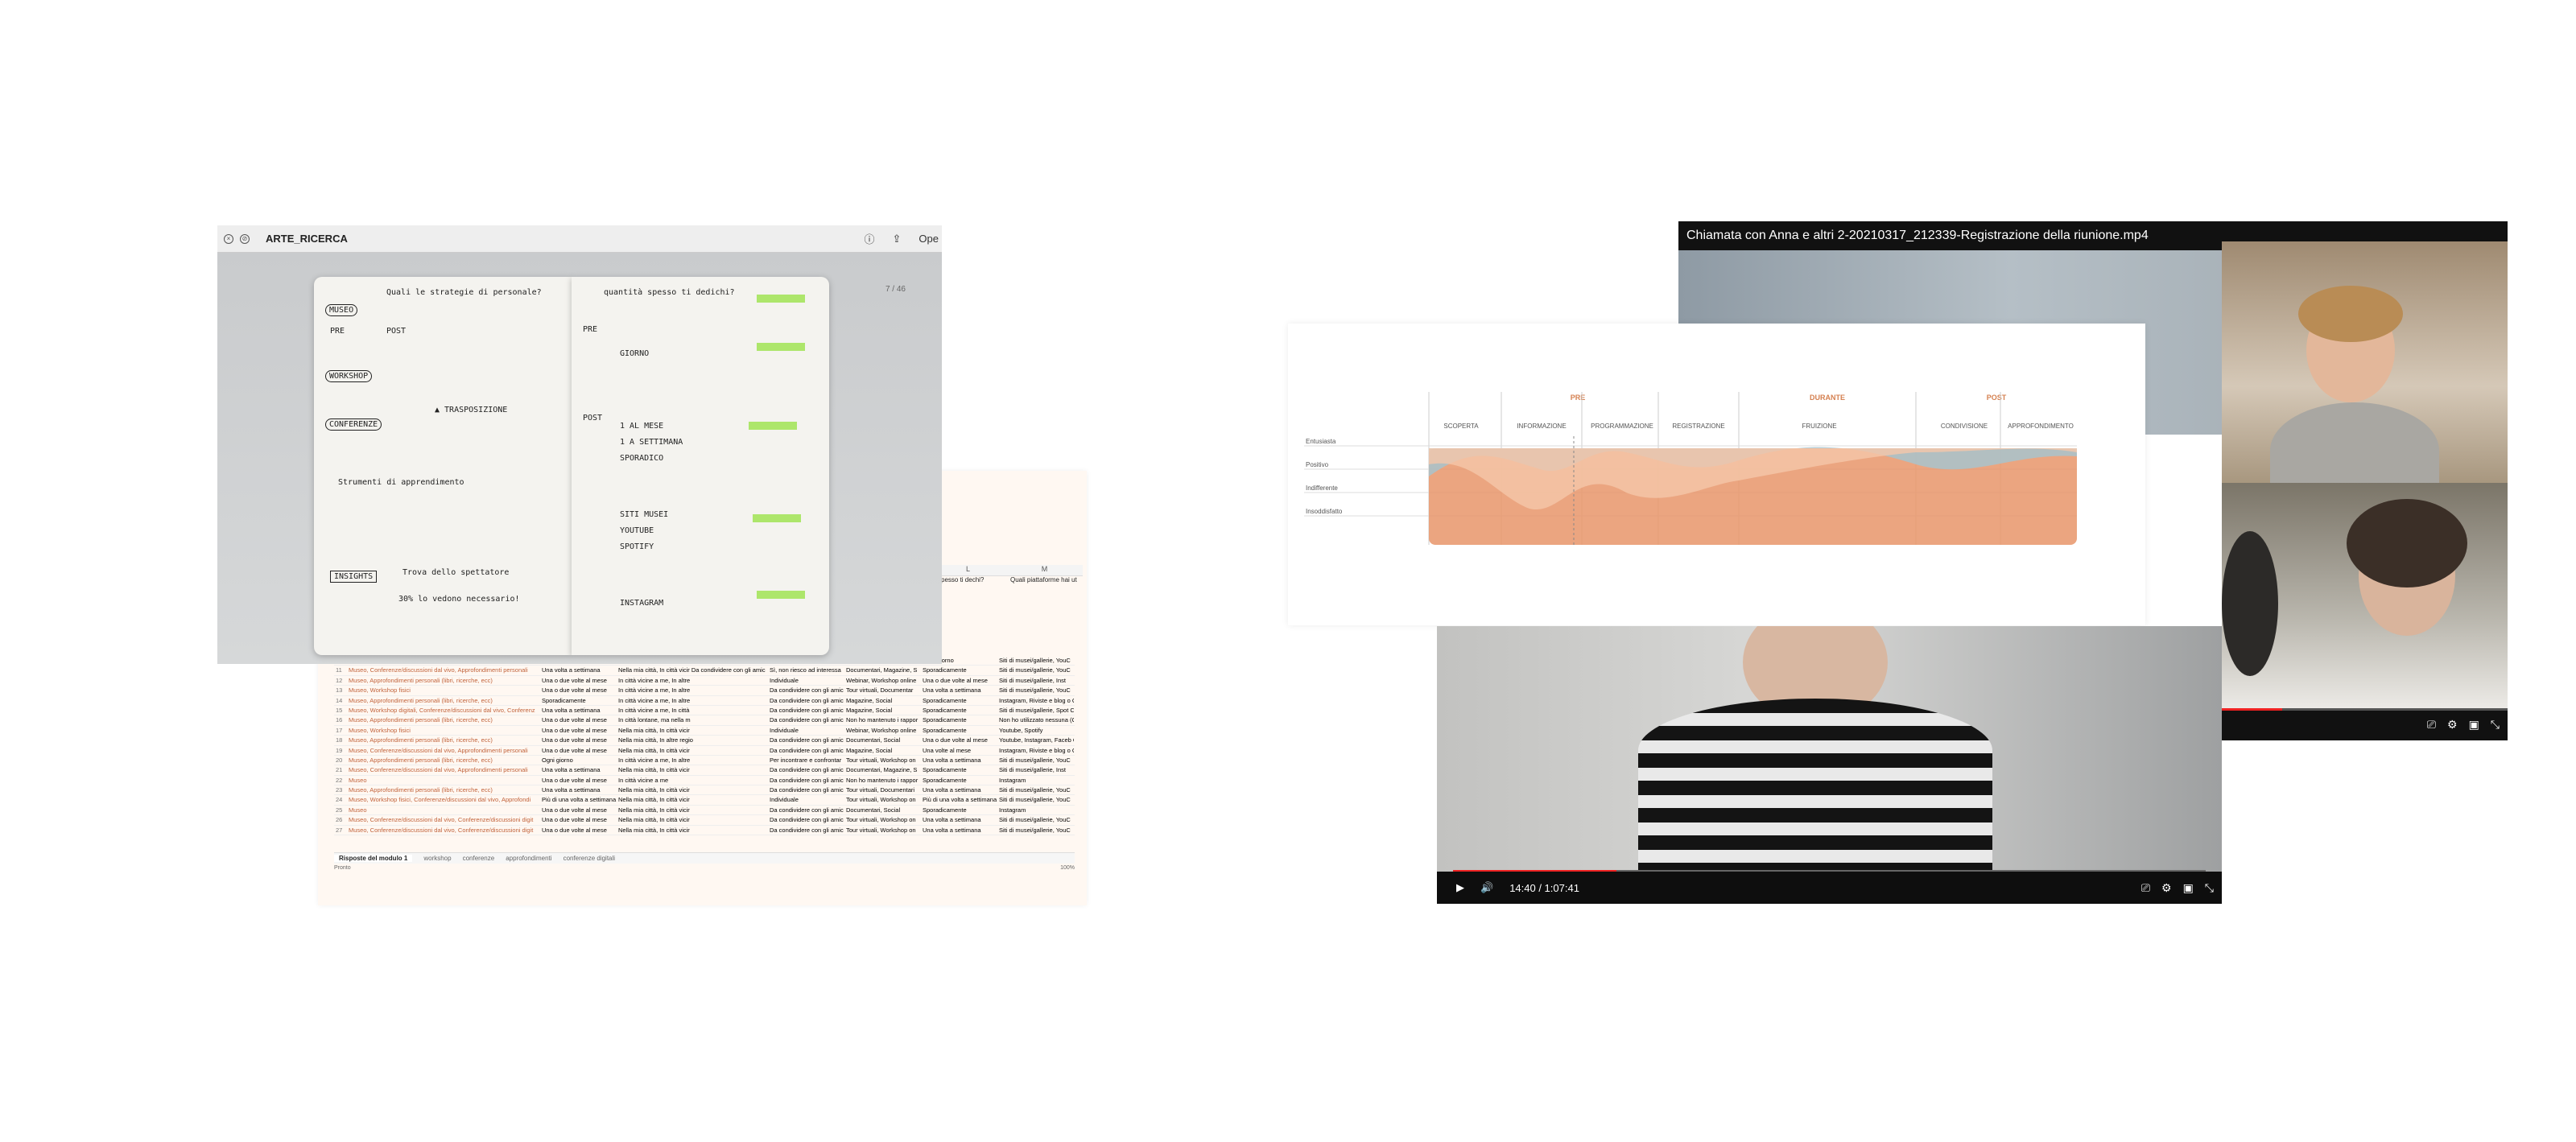 Image resolution: width=2576 pixels, height=1142 pixels. I want to click on sheet-tab: conferenze, so click(479, 858).